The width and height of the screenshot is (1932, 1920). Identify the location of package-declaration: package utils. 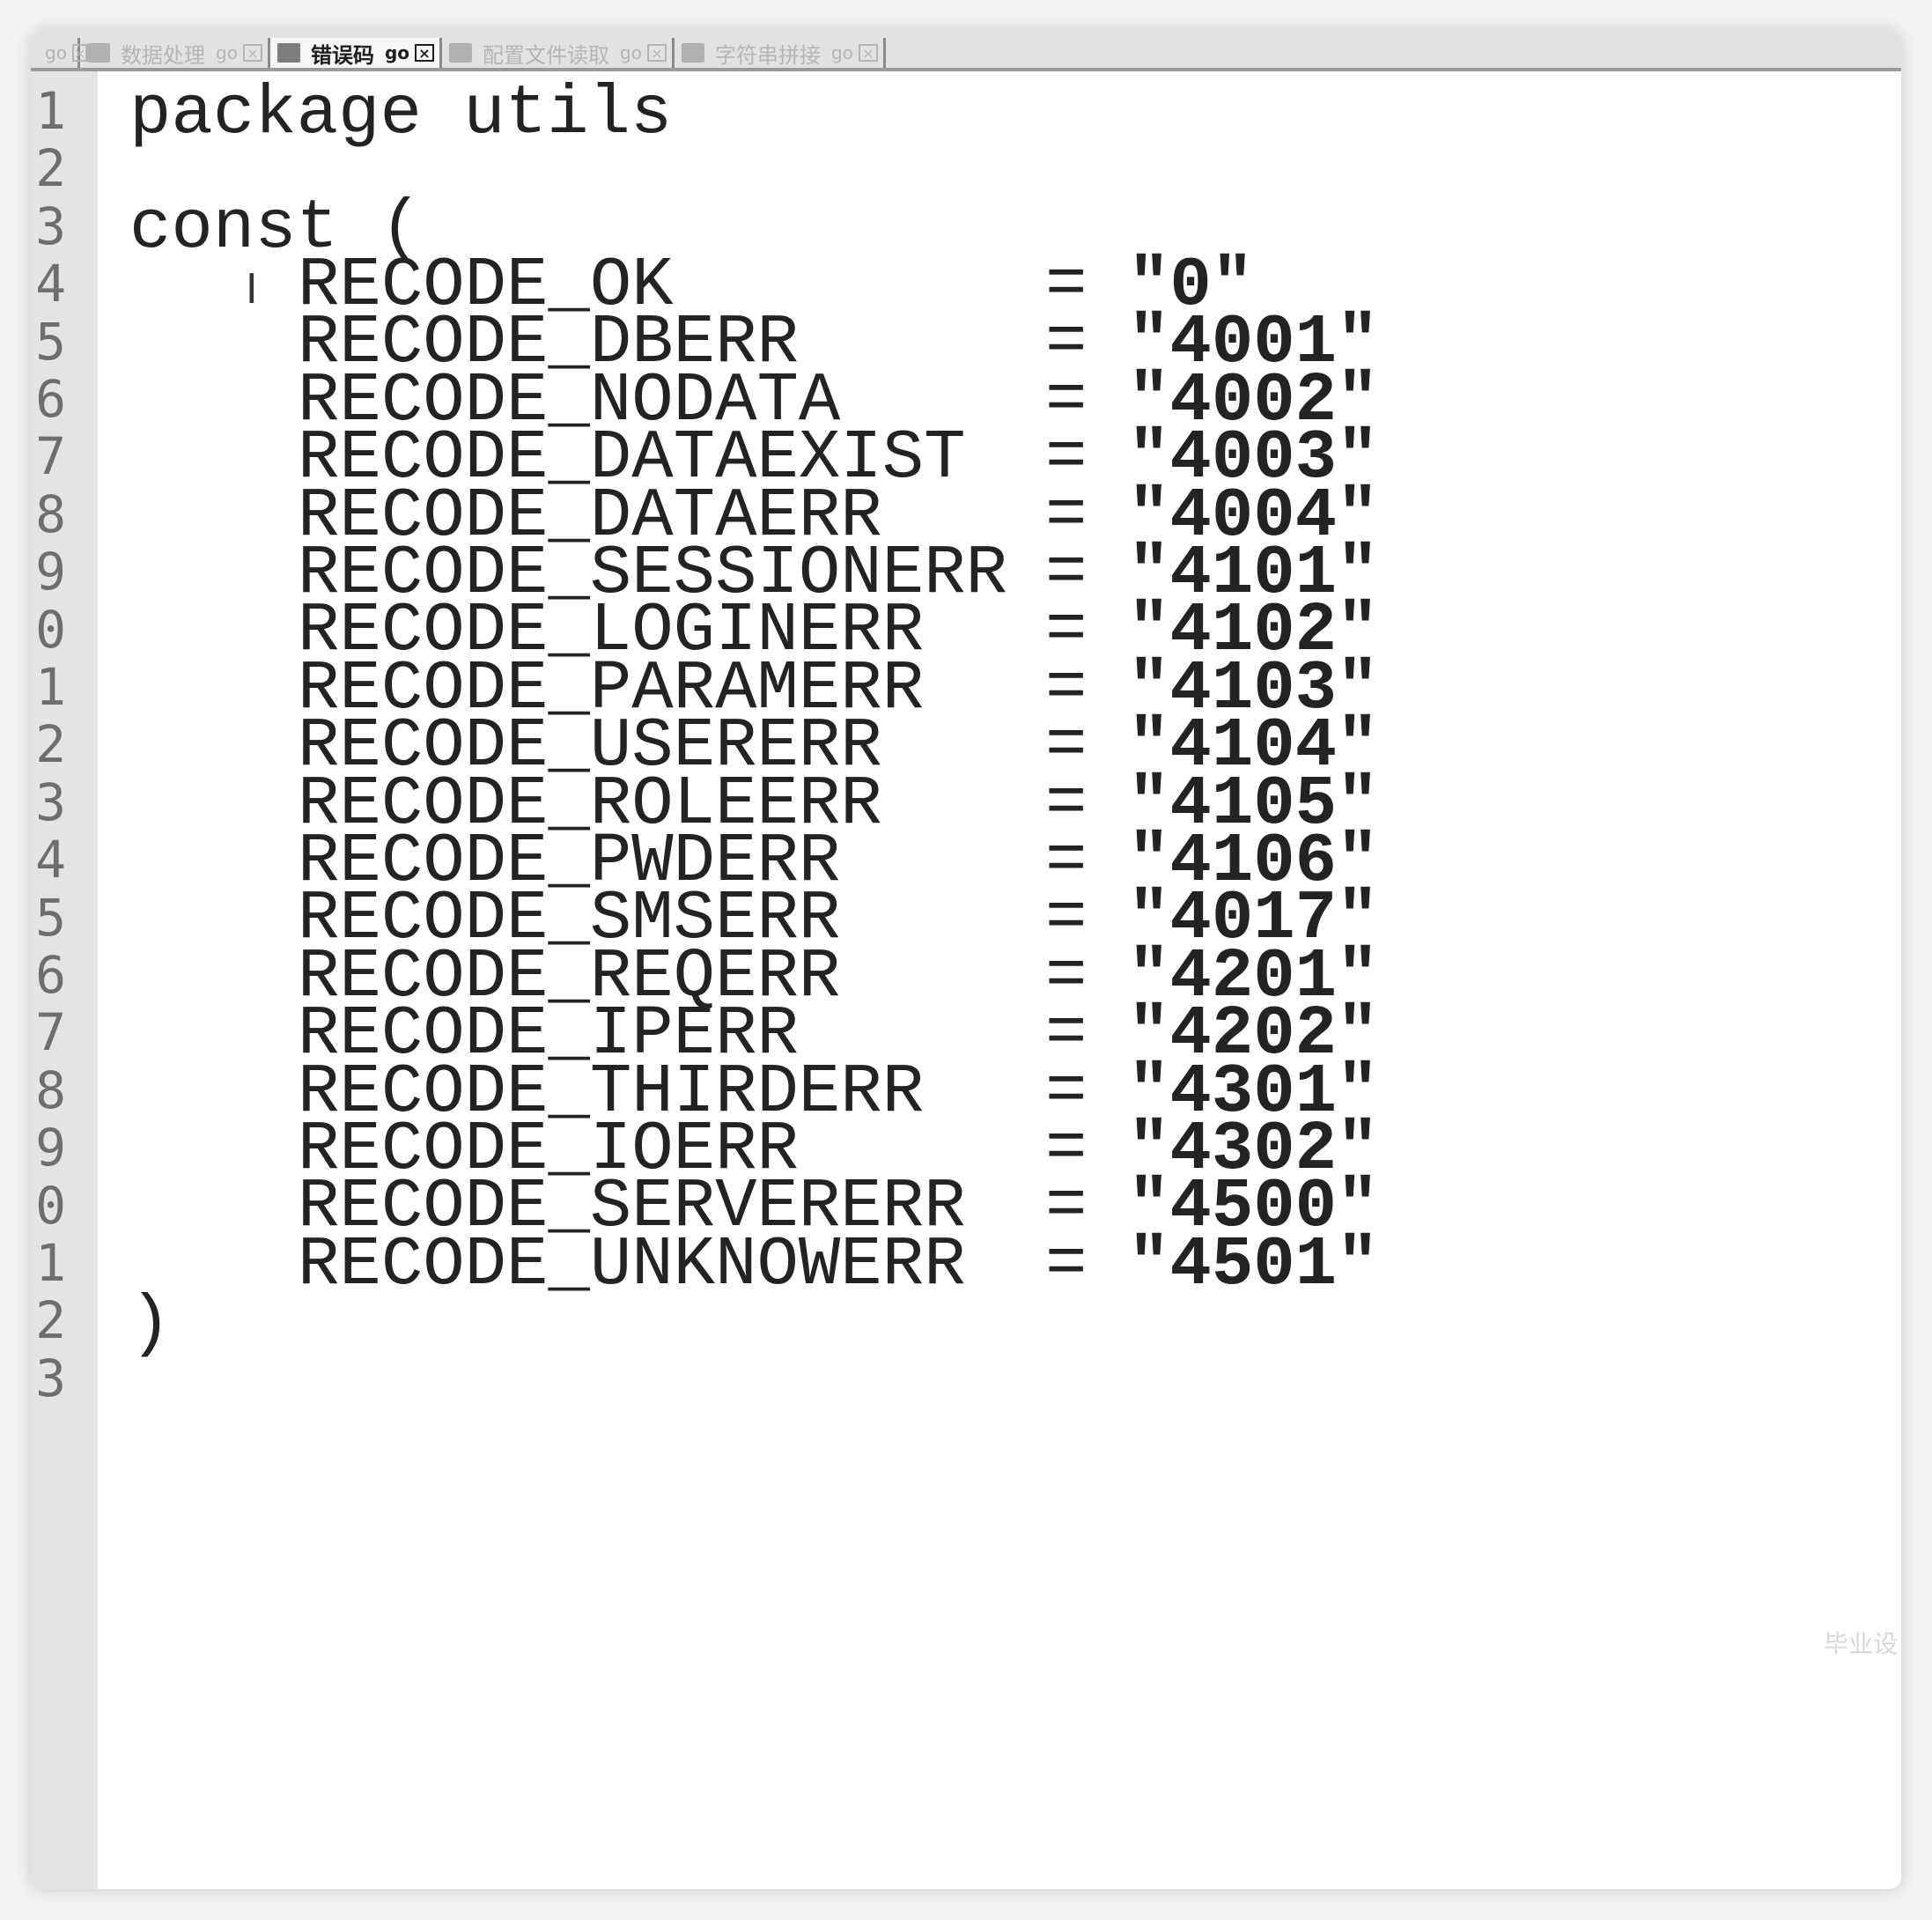
(401, 114).